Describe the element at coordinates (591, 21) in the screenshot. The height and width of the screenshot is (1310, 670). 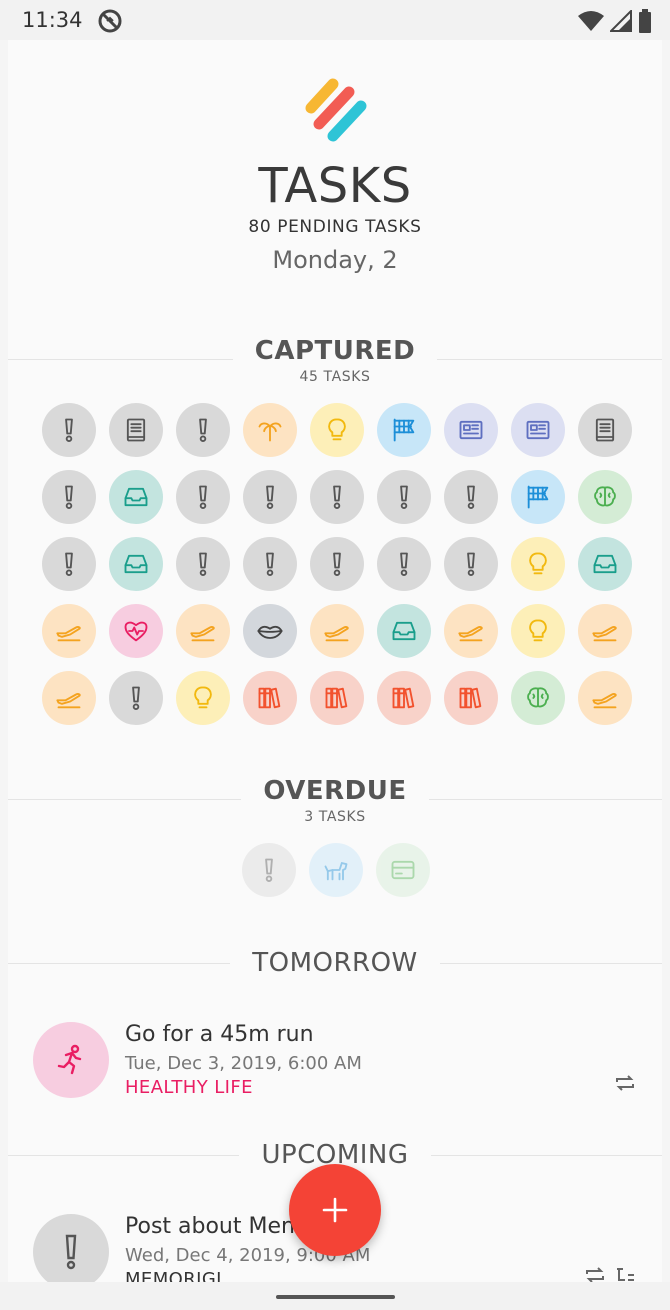
I see `wifi-icon` at that location.